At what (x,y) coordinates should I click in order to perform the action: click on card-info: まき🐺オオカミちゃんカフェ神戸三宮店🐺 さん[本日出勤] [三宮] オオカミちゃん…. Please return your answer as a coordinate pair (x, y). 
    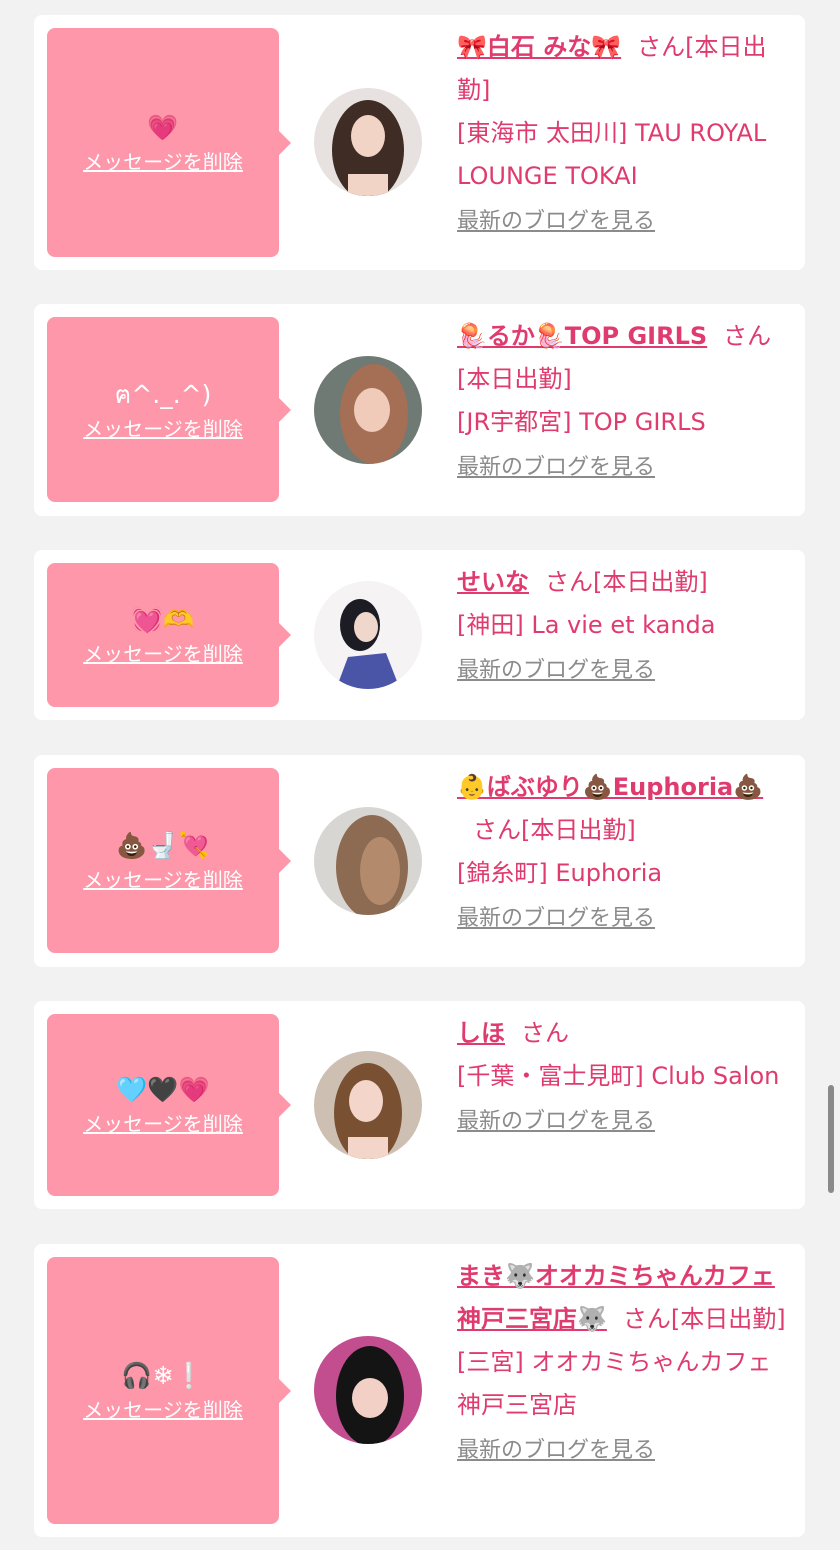
    Looking at the image, I should click on (626, 1363).